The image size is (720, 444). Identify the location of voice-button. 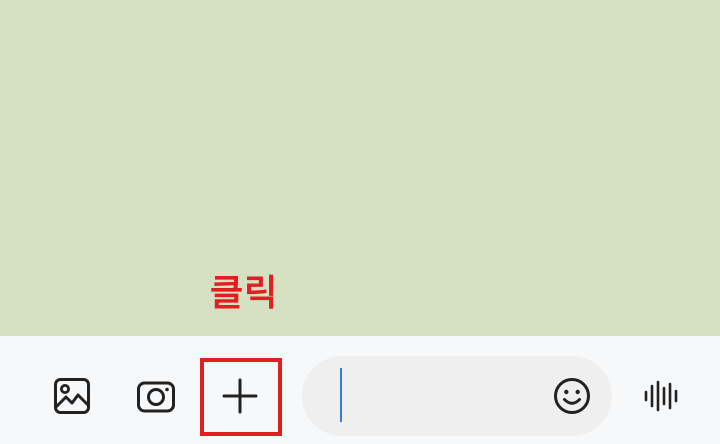
(662, 396).